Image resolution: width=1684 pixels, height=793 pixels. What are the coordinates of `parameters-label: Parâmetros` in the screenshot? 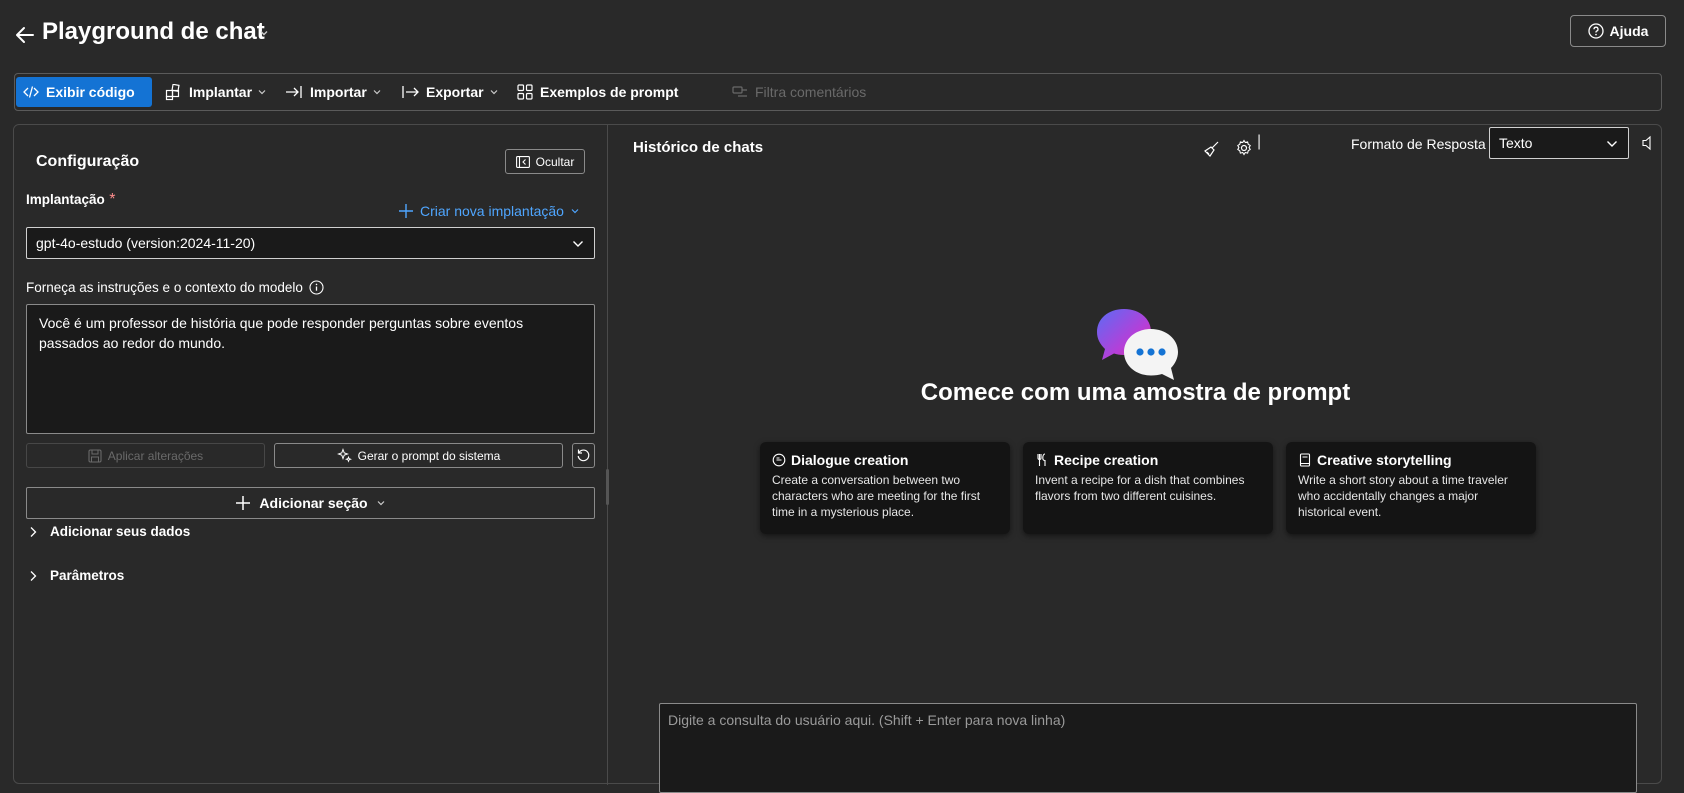 It's located at (87, 575).